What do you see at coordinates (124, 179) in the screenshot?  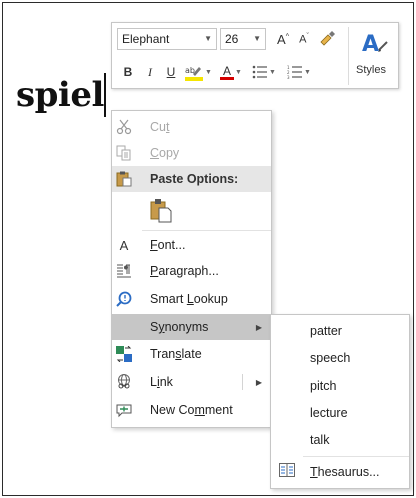 I see `clipboard-icon` at bounding box center [124, 179].